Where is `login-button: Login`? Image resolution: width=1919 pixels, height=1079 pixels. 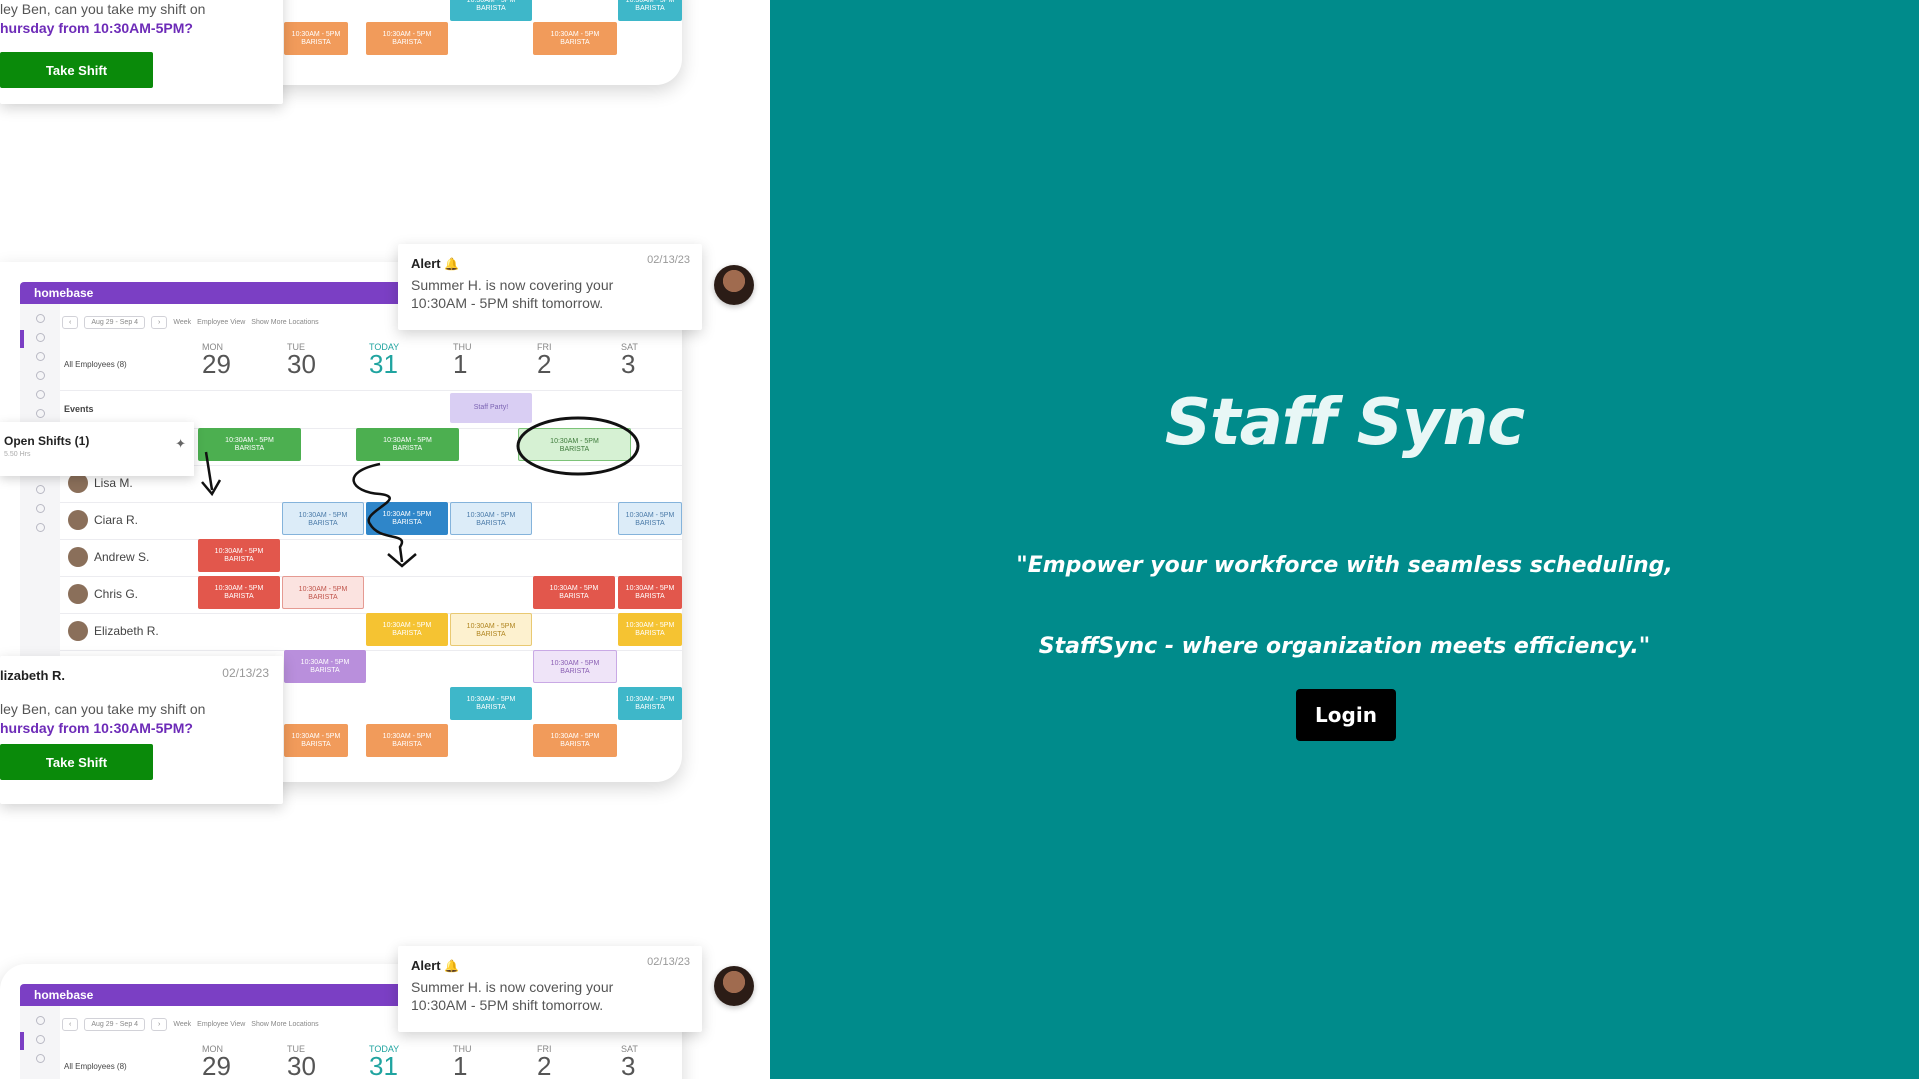 login-button: Login is located at coordinates (1346, 715).